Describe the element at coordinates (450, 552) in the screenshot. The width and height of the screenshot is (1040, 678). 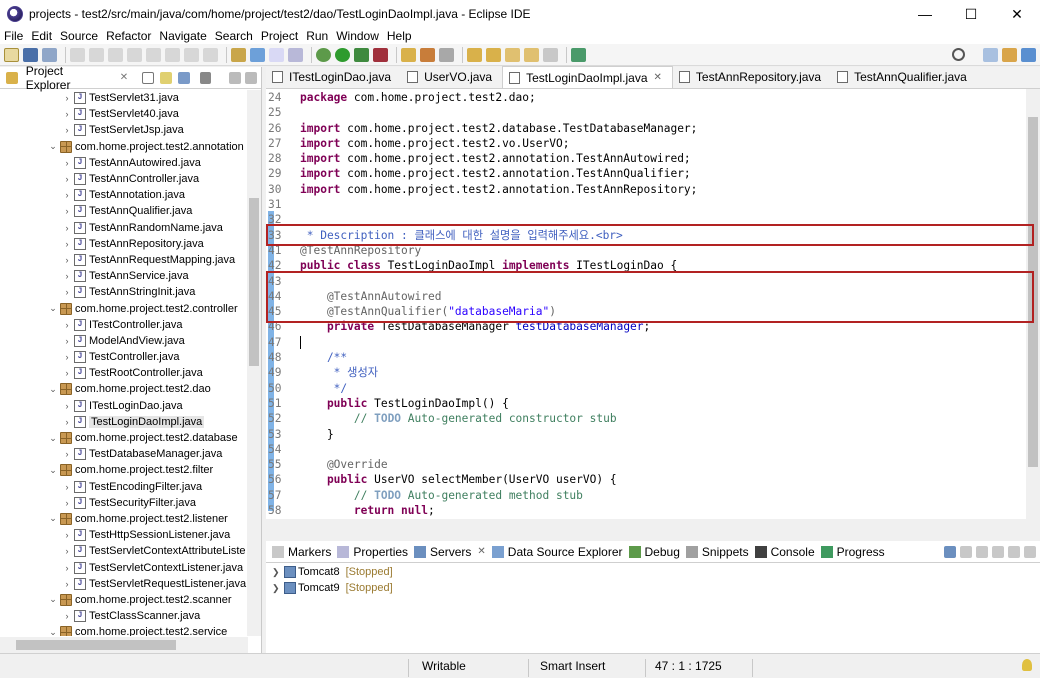
I see `tab-servers: Servers ✕` at that location.